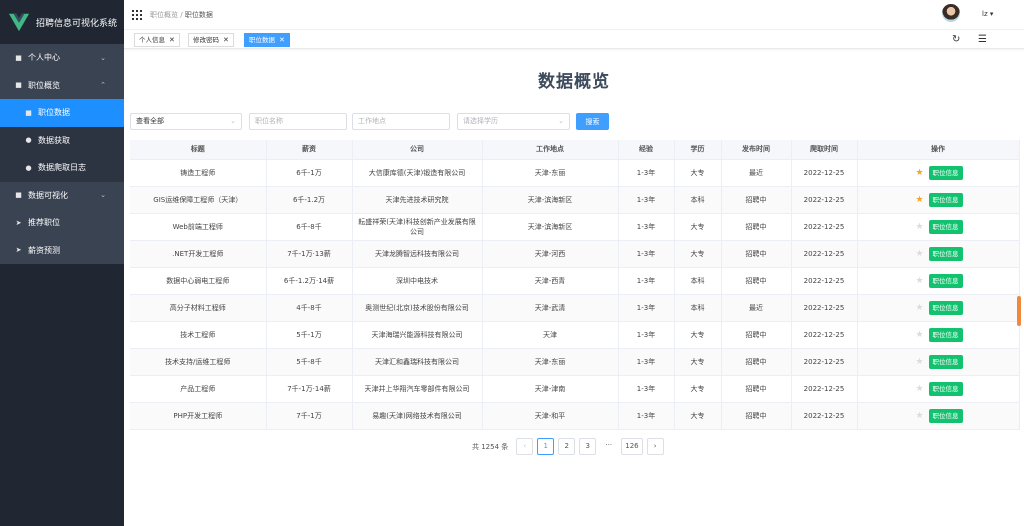 Image resolution: width=1024 pixels, height=526 pixels. What do you see at coordinates (198, 200) in the screenshot?
I see `job-title-cell: GIS运维保障工程师（天津）` at bounding box center [198, 200].